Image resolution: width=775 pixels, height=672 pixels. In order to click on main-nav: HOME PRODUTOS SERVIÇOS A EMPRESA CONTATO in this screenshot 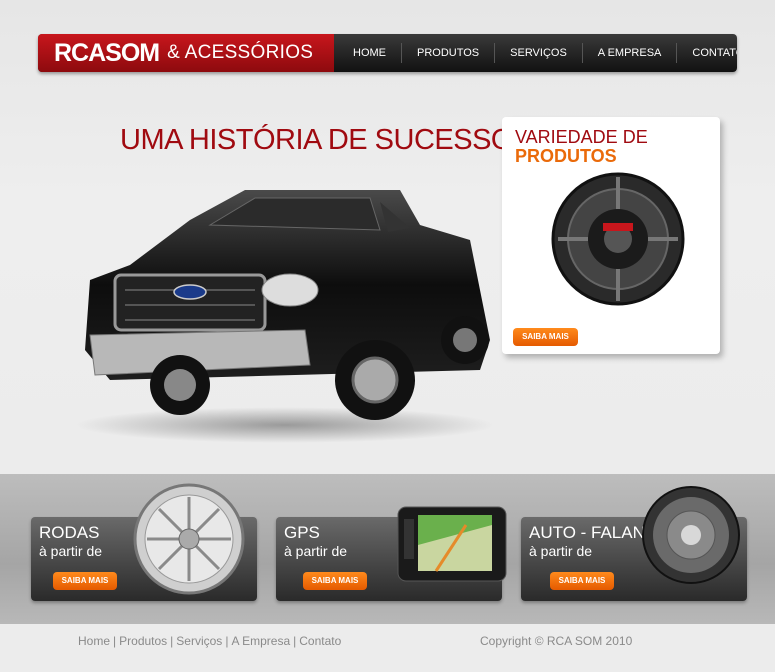, I will do `click(537, 53)`.